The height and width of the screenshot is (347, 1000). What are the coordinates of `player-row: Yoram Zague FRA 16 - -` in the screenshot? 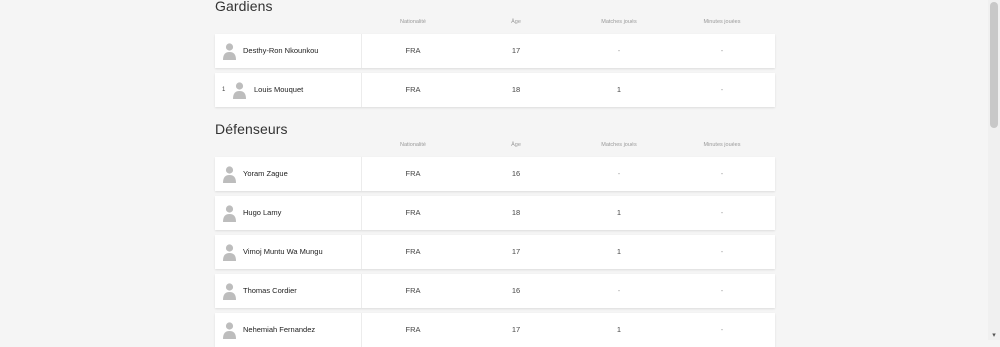 It's located at (495, 174).